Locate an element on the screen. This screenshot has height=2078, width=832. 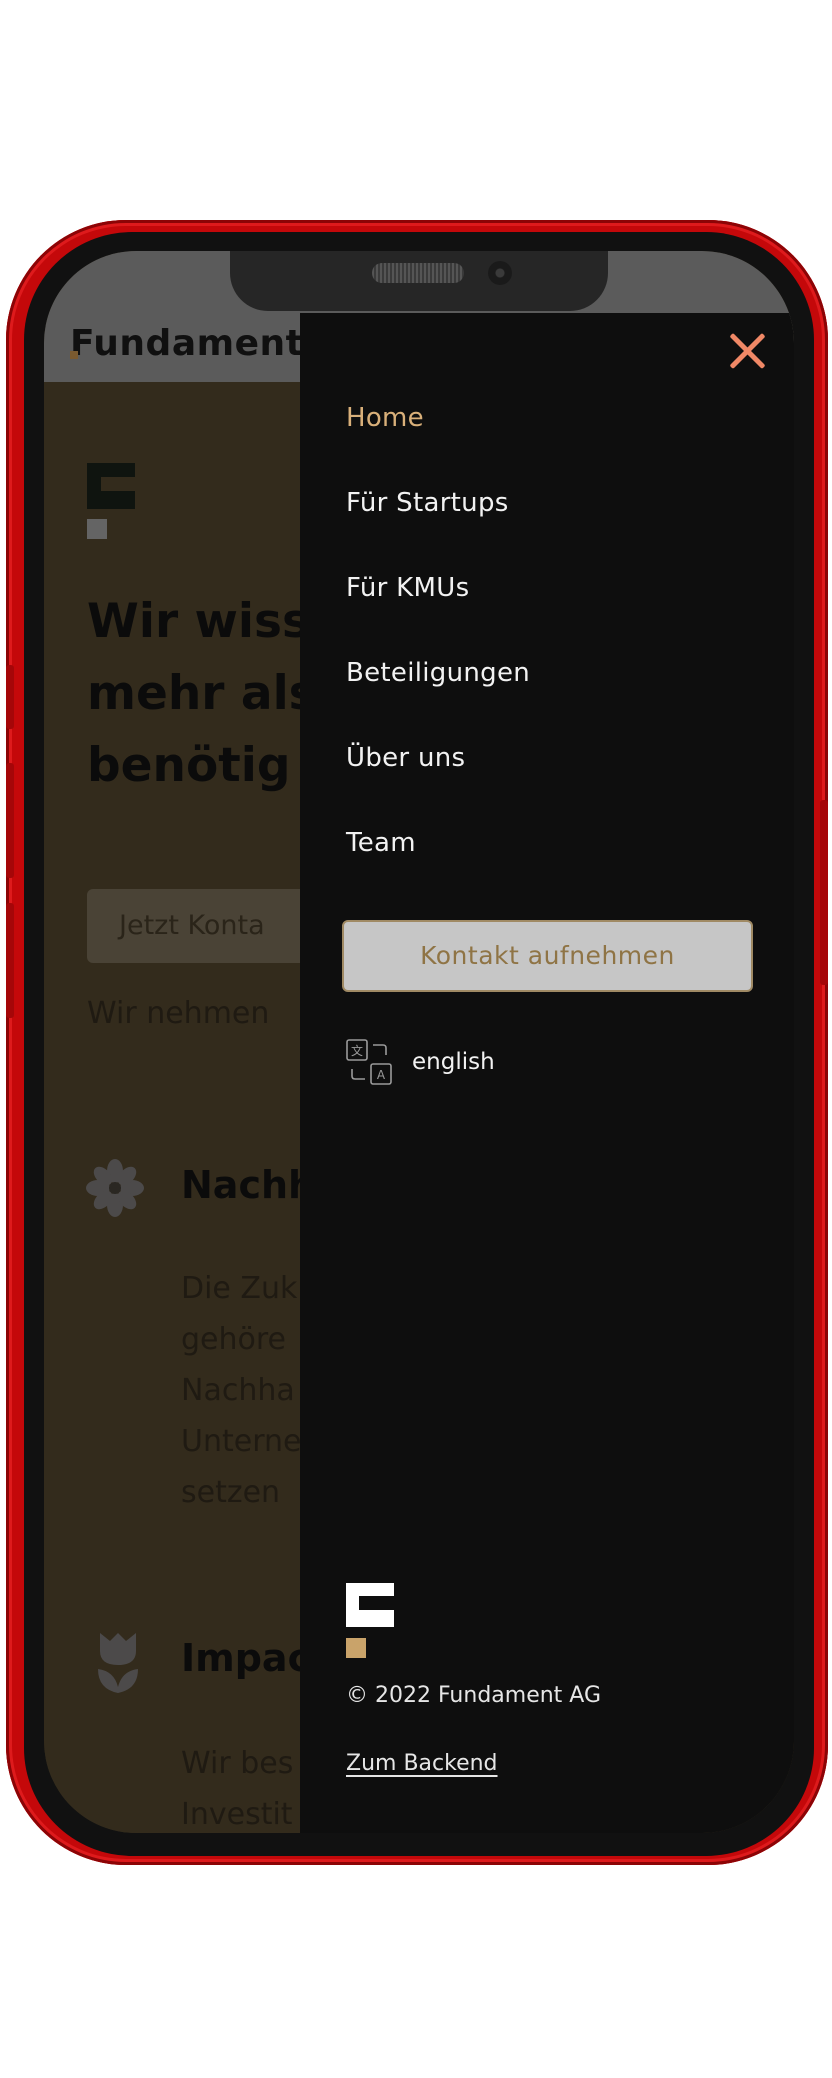
language-label: english is located at coordinates (453, 1062).